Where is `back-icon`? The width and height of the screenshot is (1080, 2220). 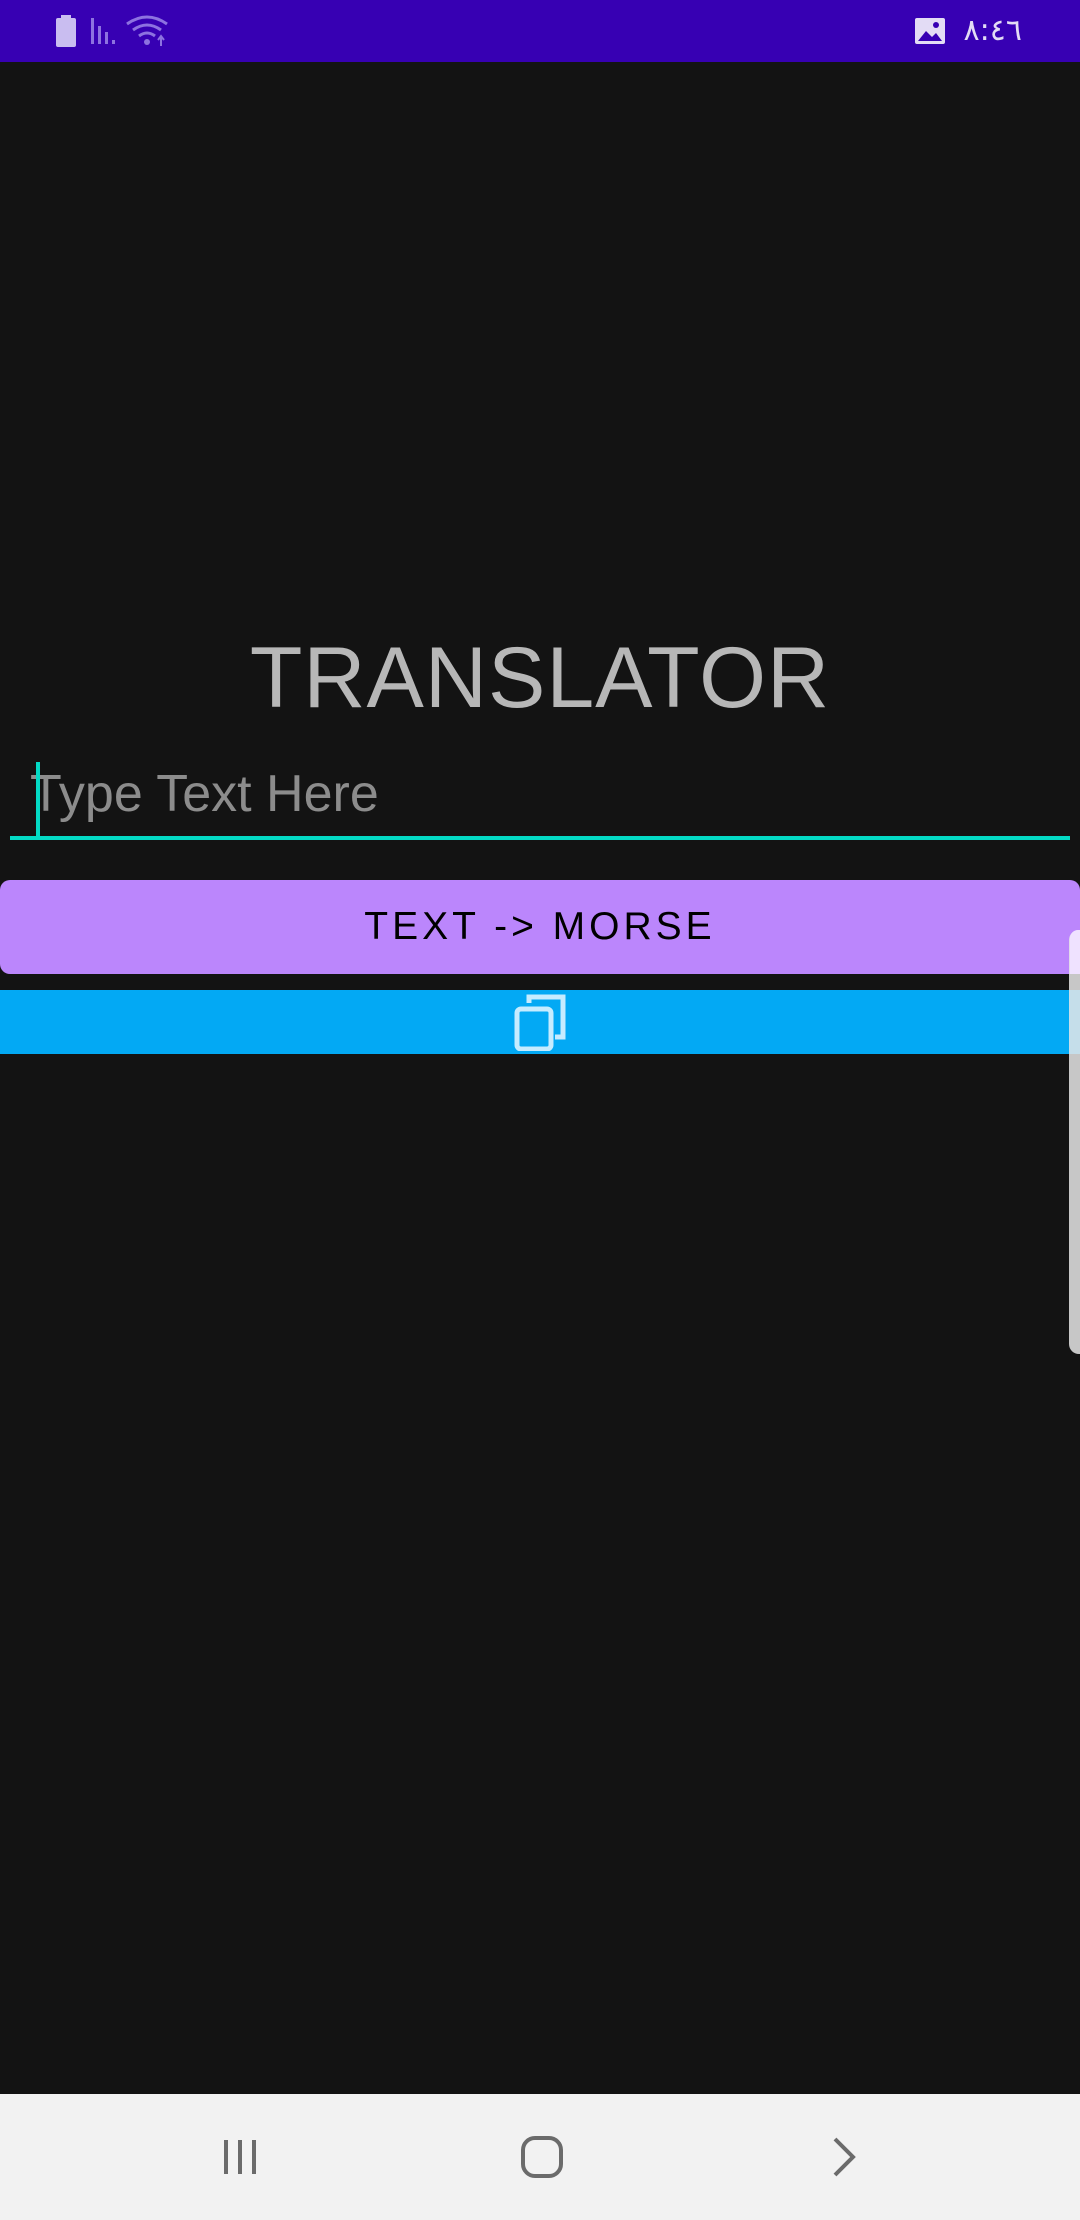
back-icon is located at coordinates (844, 2157).